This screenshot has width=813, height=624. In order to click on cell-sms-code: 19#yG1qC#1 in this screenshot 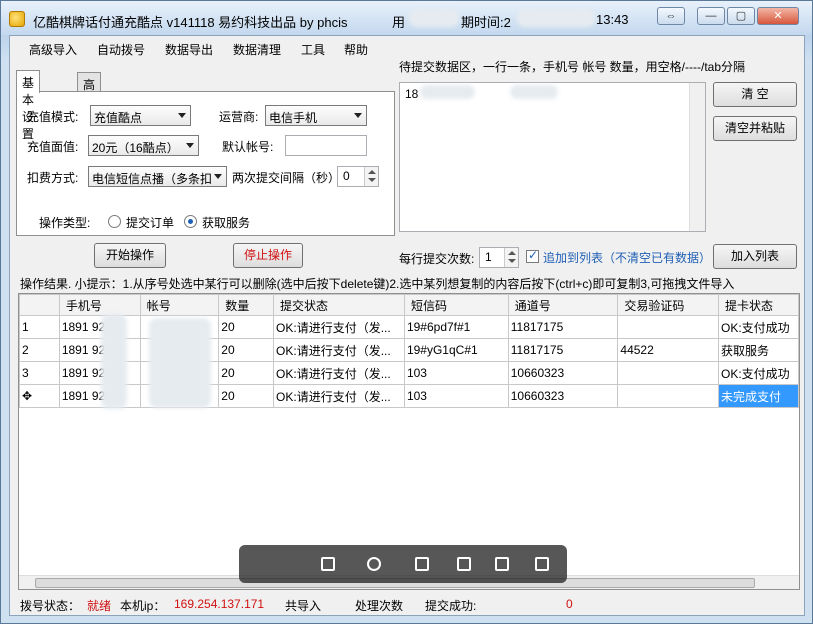, I will do `click(456, 350)`.